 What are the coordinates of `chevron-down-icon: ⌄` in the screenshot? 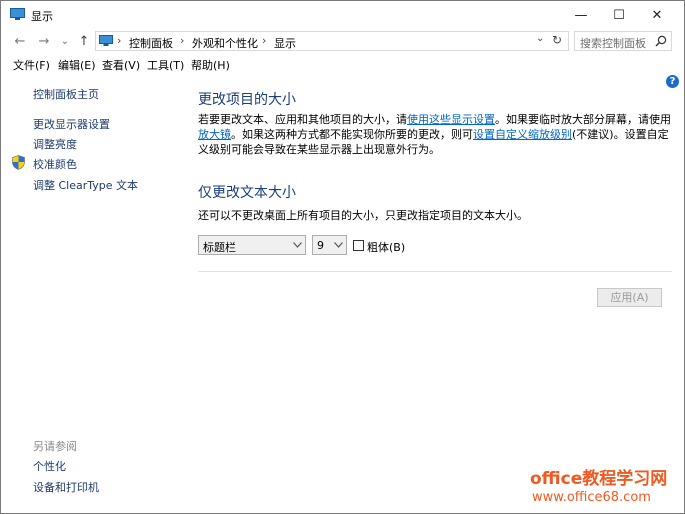 It's located at (65, 41).